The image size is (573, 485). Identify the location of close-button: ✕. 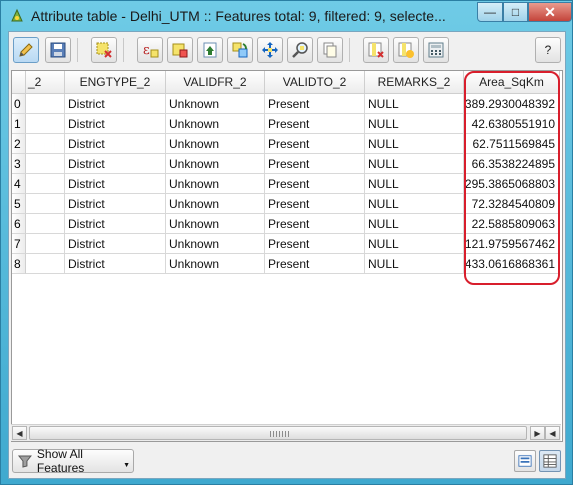
(550, 12).